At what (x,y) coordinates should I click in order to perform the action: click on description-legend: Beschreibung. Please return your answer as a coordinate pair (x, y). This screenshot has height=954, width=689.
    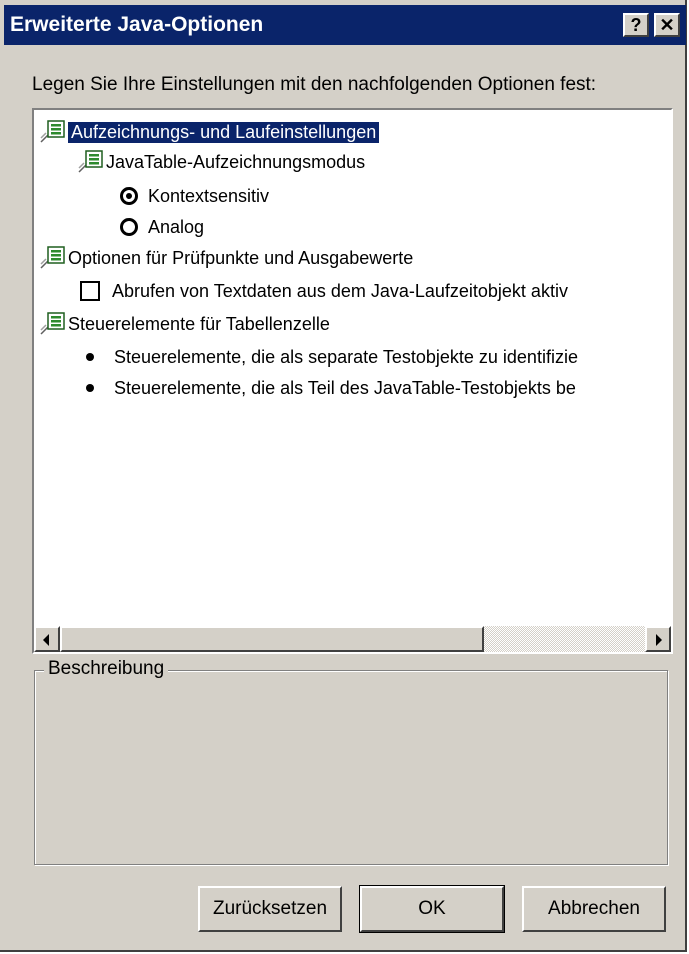
    Looking at the image, I should click on (106, 669).